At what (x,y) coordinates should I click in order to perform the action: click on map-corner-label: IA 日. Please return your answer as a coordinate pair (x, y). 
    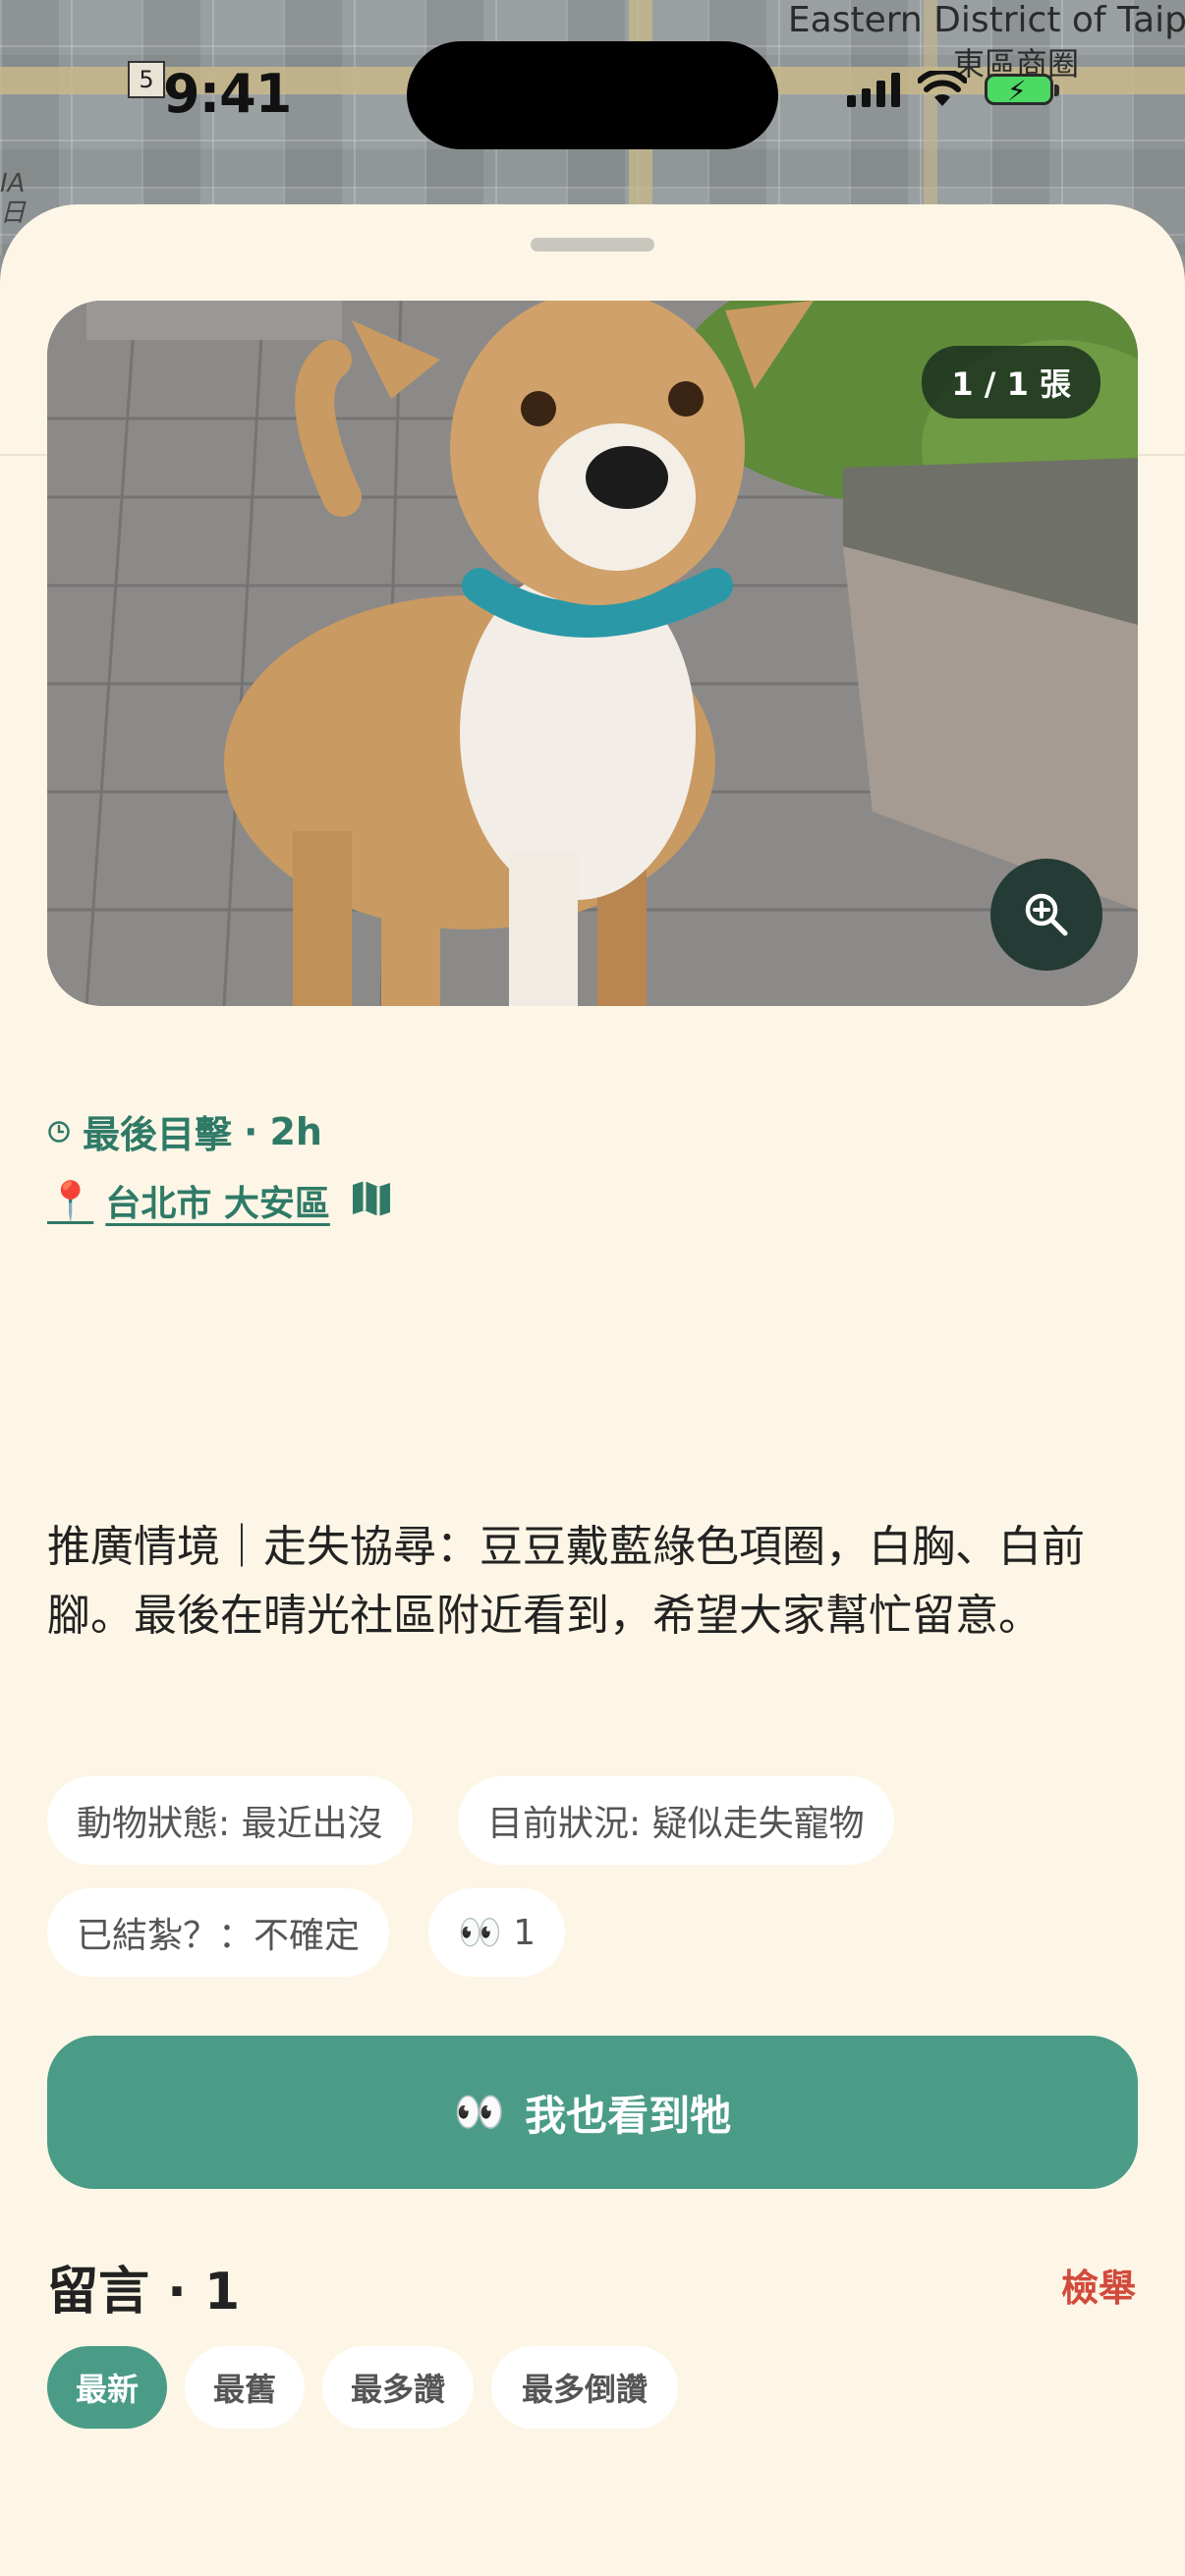
    Looking at the image, I should click on (13, 198).